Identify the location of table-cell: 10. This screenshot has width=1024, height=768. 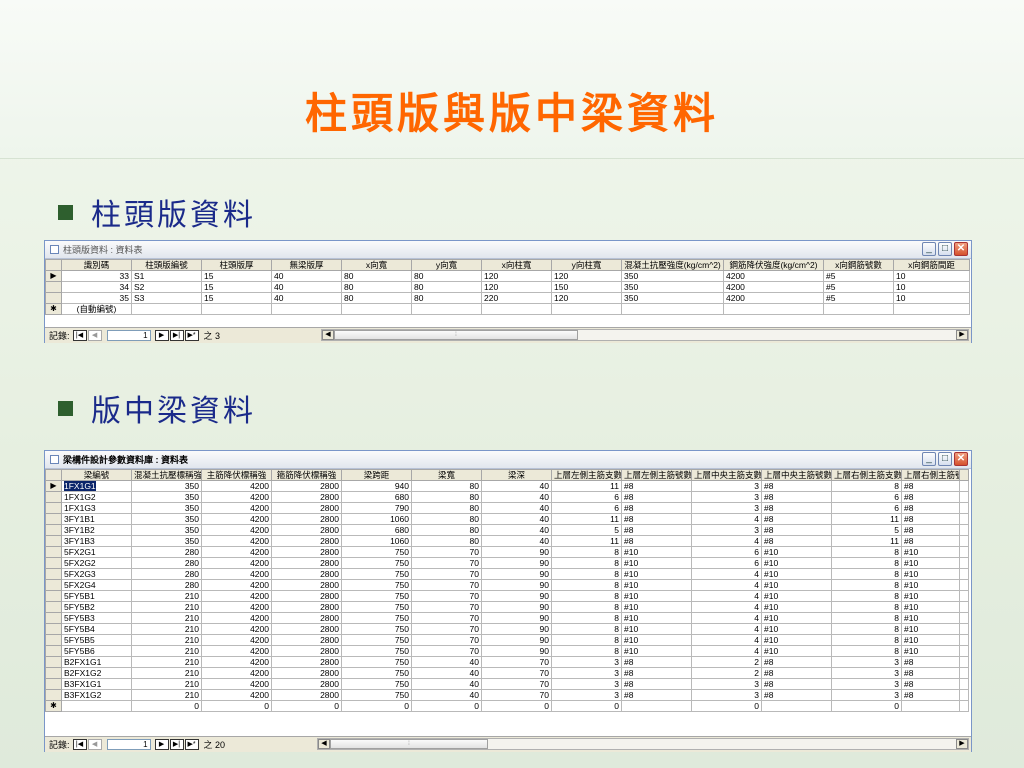
(931, 298).